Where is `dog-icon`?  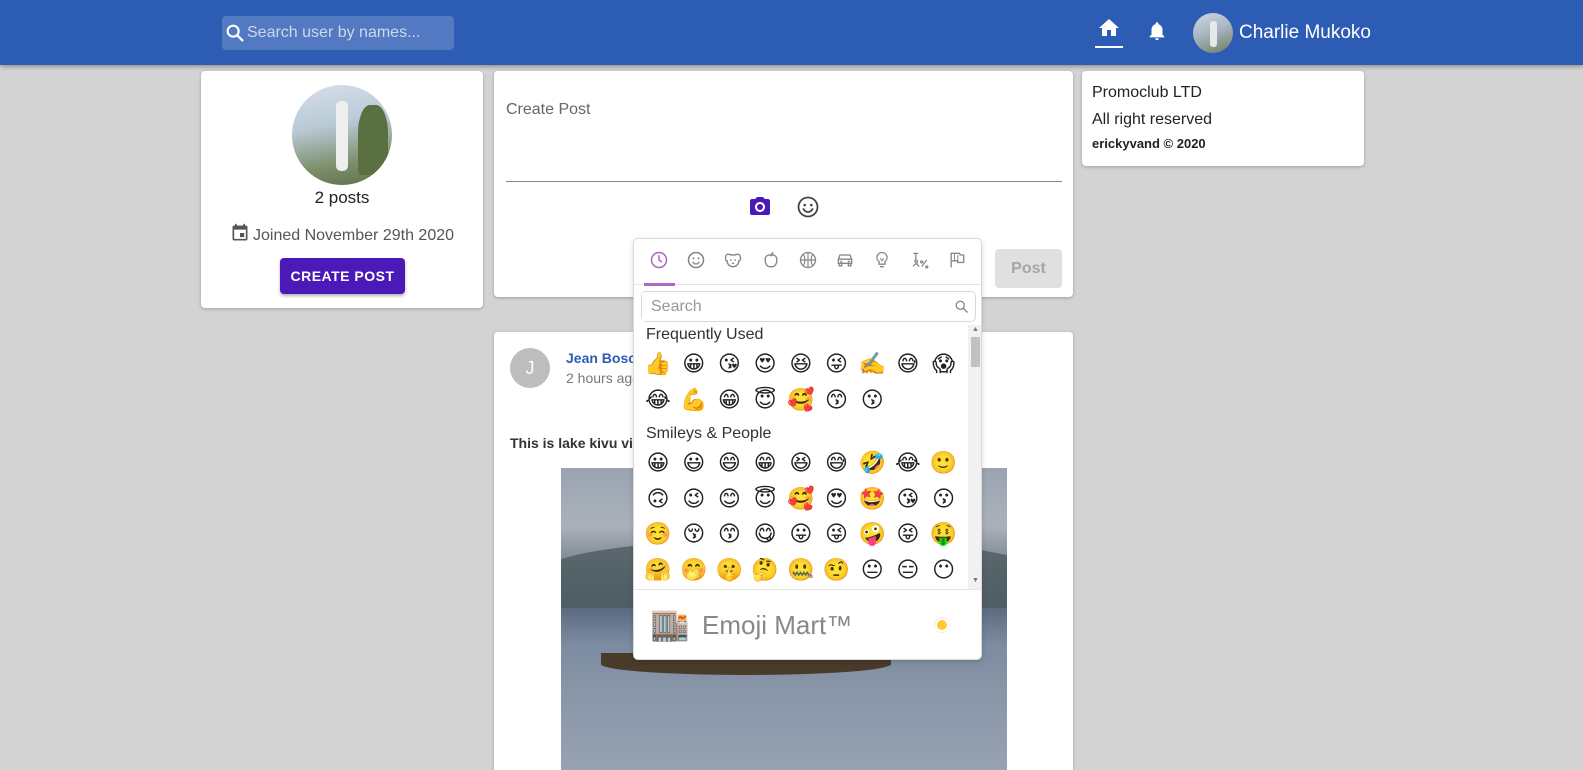 dog-icon is located at coordinates (733, 262).